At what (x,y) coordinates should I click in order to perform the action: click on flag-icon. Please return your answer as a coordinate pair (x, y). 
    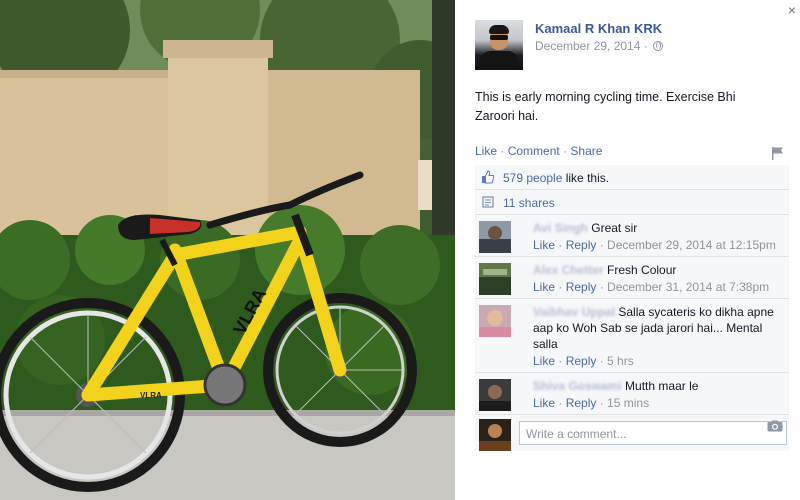
    Looking at the image, I should click on (778, 153).